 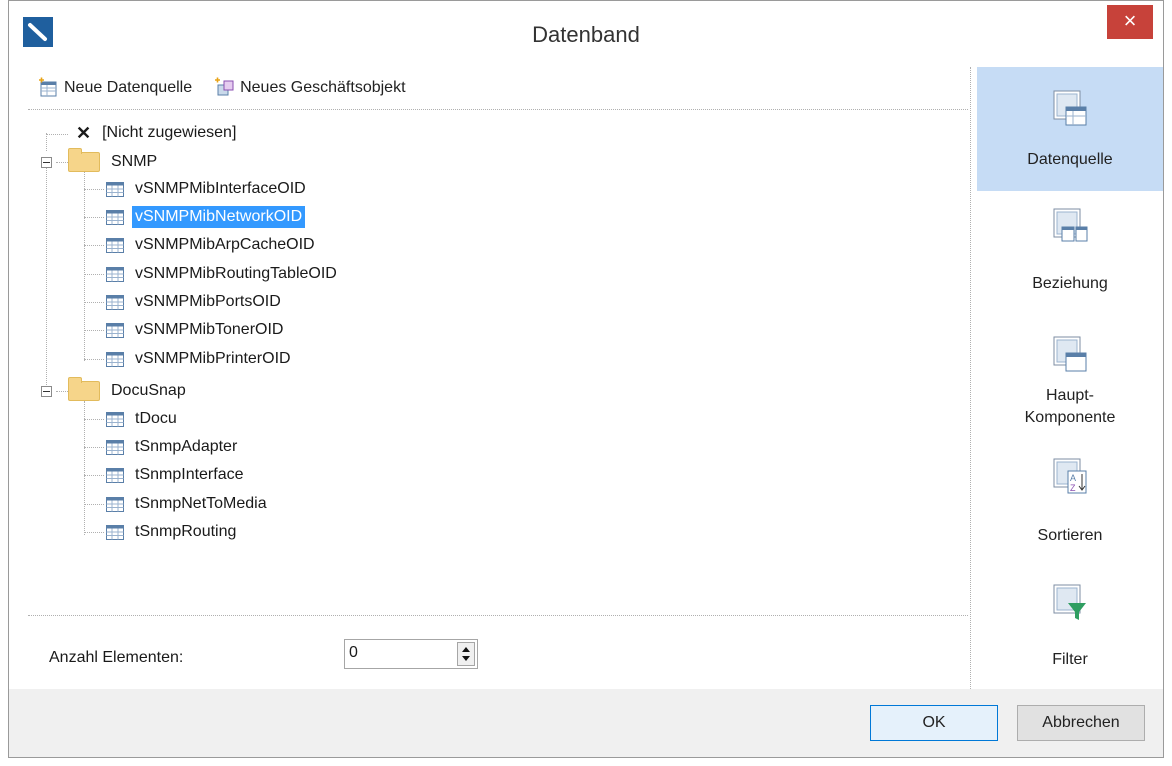 I want to click on tree-item-label: tSnmpNetToMedia, so click(x=201, y=503).